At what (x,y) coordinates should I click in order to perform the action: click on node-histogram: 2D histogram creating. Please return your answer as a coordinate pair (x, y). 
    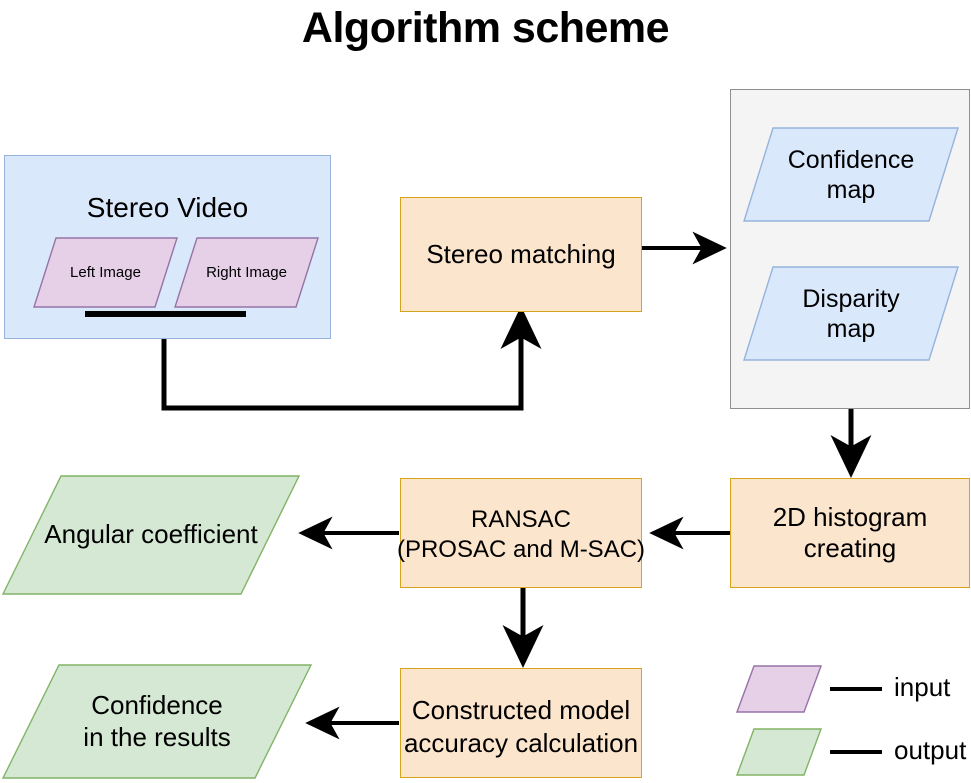
    Looking at the image, I should click on (850, 533).